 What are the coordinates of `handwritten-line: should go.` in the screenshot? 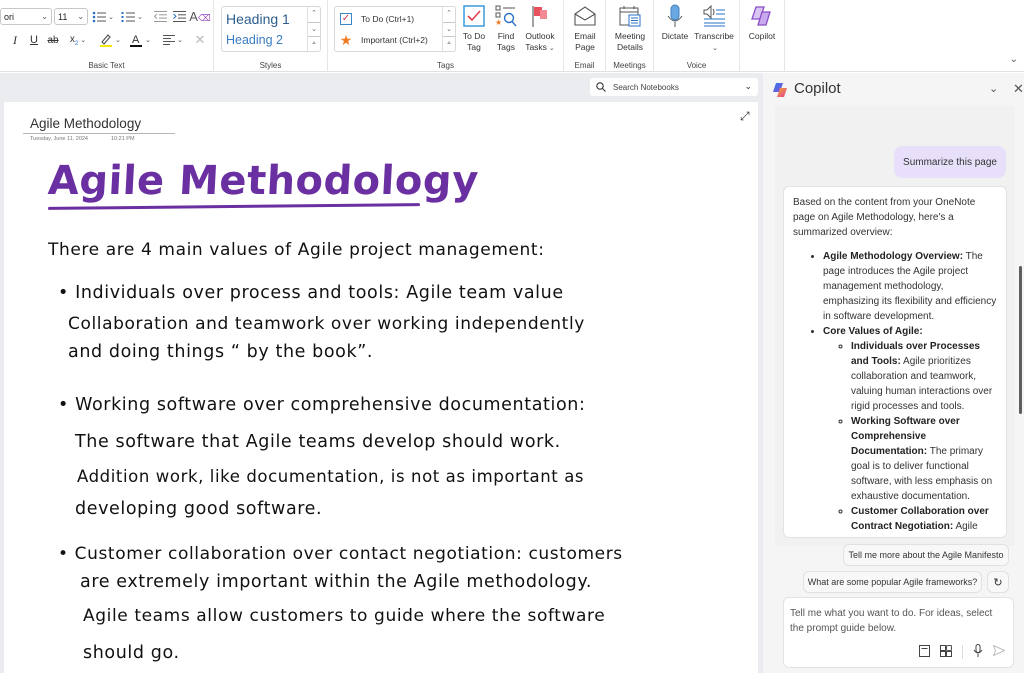 It's located at (131, 653).